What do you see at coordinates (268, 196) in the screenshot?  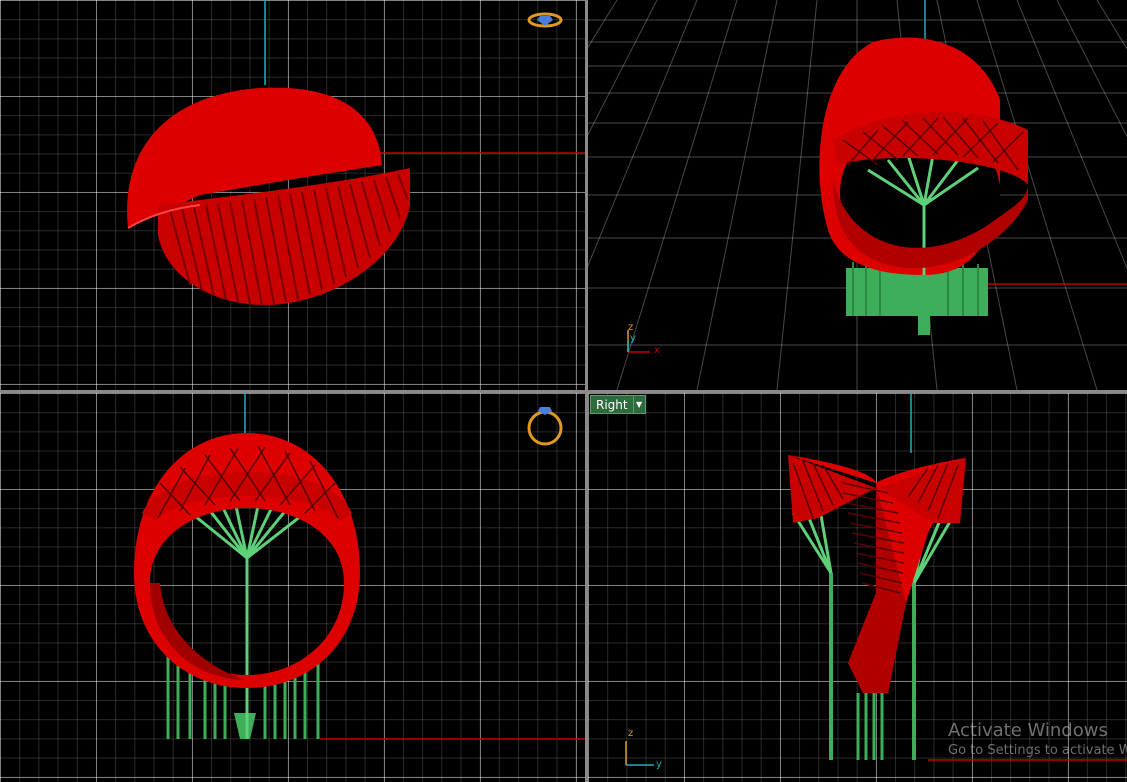 I see `ring-model-top` at bounding box center [268, 196].